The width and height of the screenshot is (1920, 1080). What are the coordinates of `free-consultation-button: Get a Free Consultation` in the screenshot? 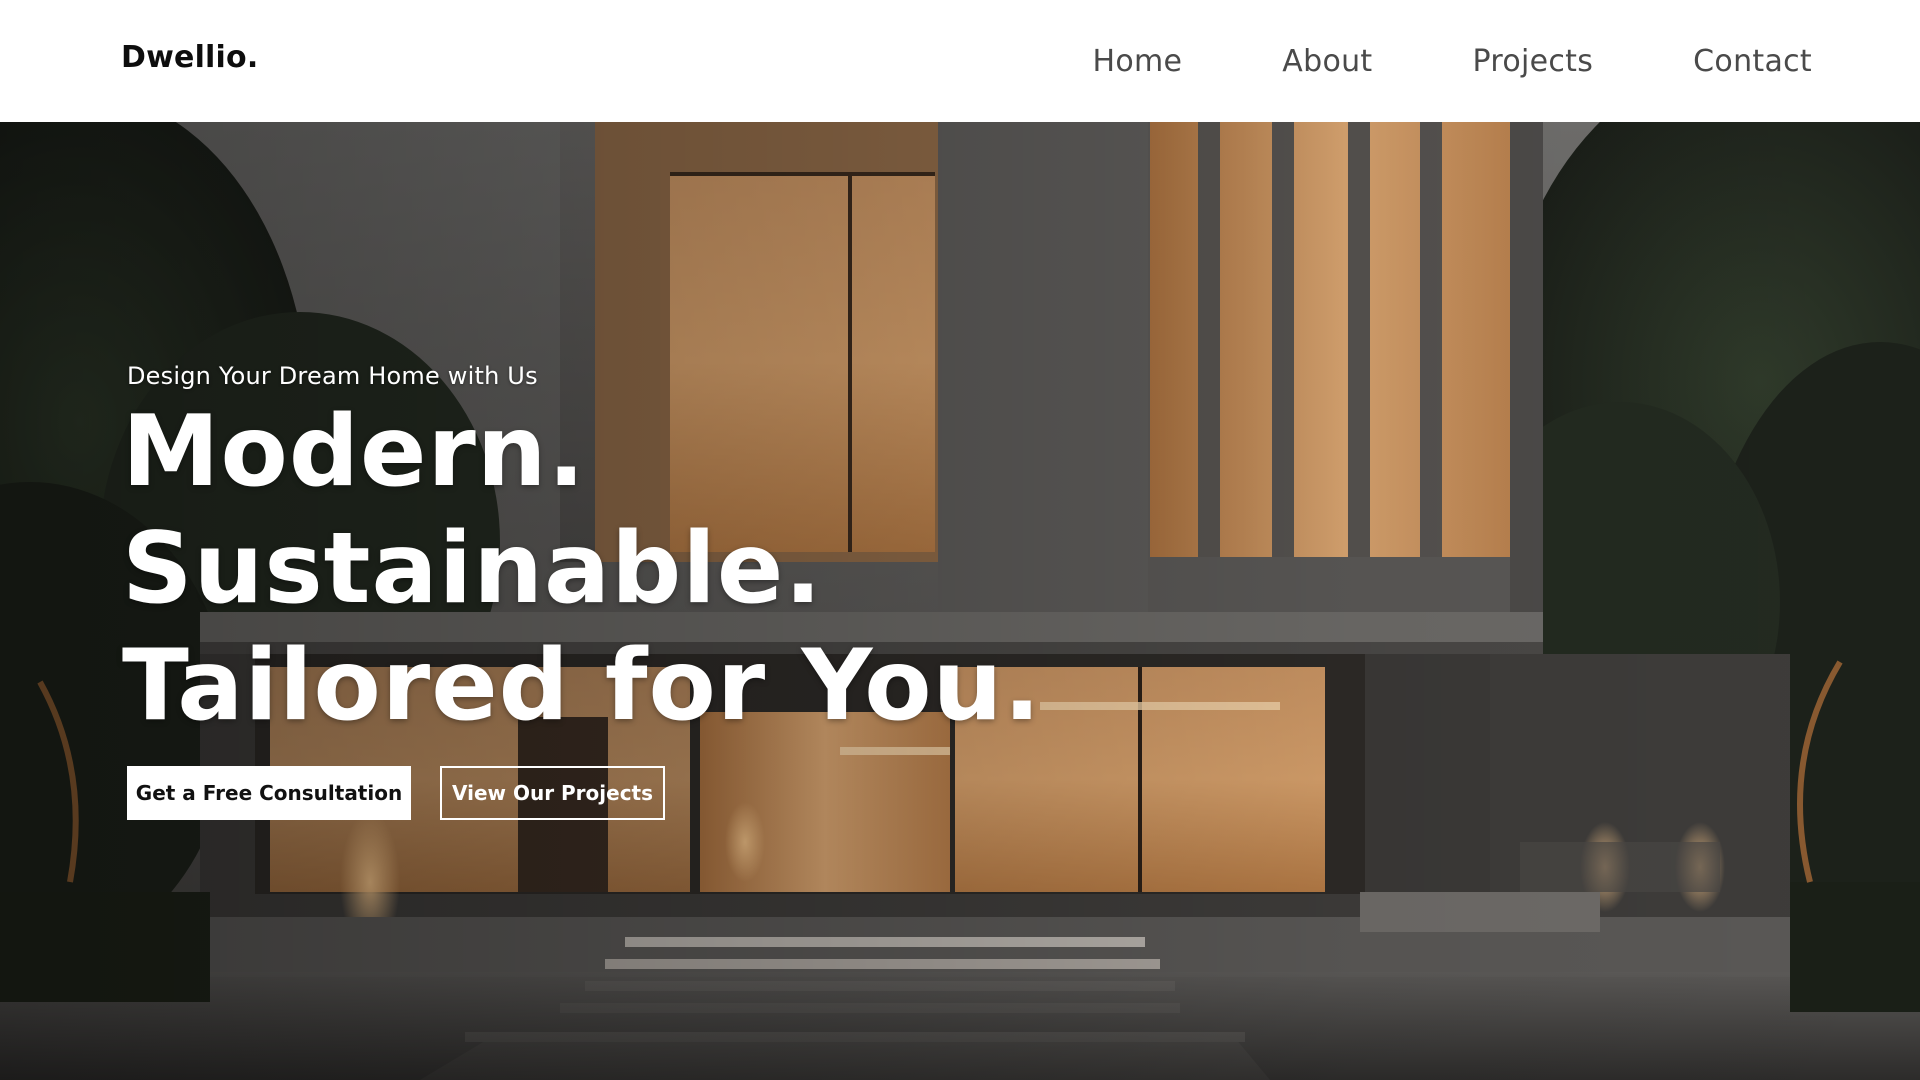 It's located at (269, 793).